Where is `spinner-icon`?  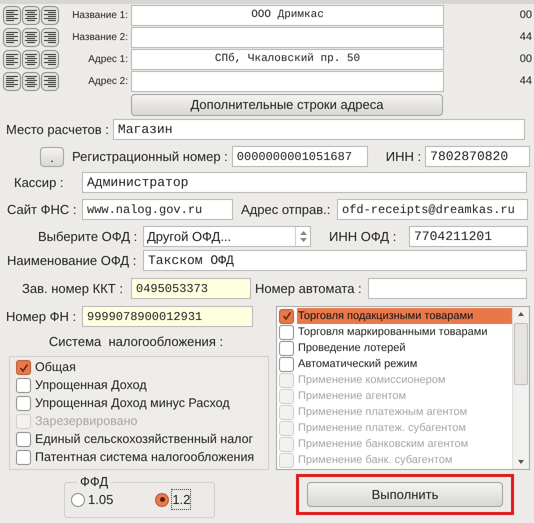
spinner-icon is located at coordinates (302, 236).